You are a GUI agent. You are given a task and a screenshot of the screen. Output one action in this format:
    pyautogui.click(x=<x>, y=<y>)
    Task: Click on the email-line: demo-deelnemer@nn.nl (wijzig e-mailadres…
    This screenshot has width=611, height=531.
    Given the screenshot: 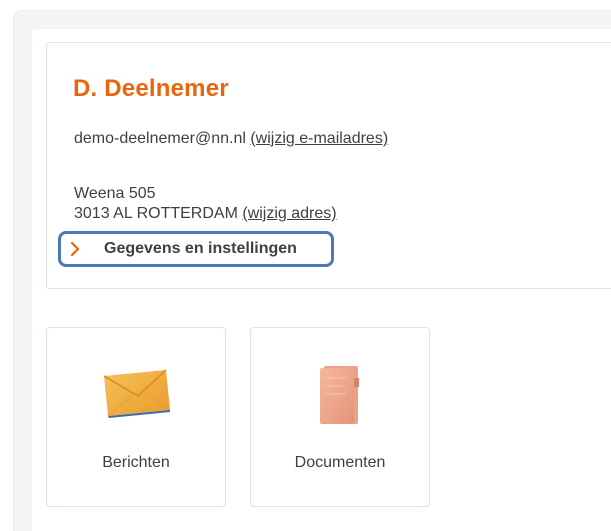 What is the action you would take?
    pyautogui.click(x=231, y=139)
    